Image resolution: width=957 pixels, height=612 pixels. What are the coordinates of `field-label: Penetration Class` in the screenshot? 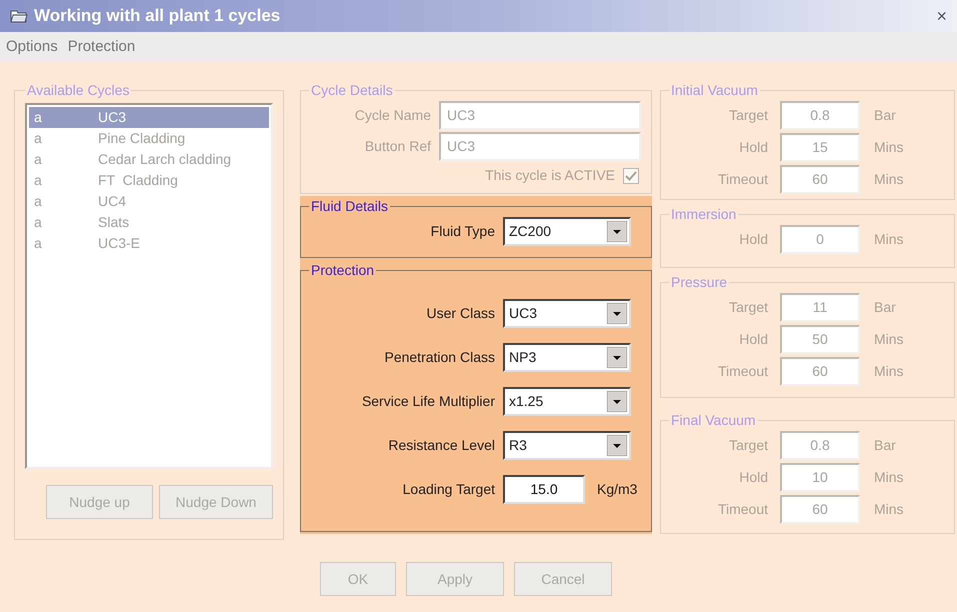 It's located at (439, 357).